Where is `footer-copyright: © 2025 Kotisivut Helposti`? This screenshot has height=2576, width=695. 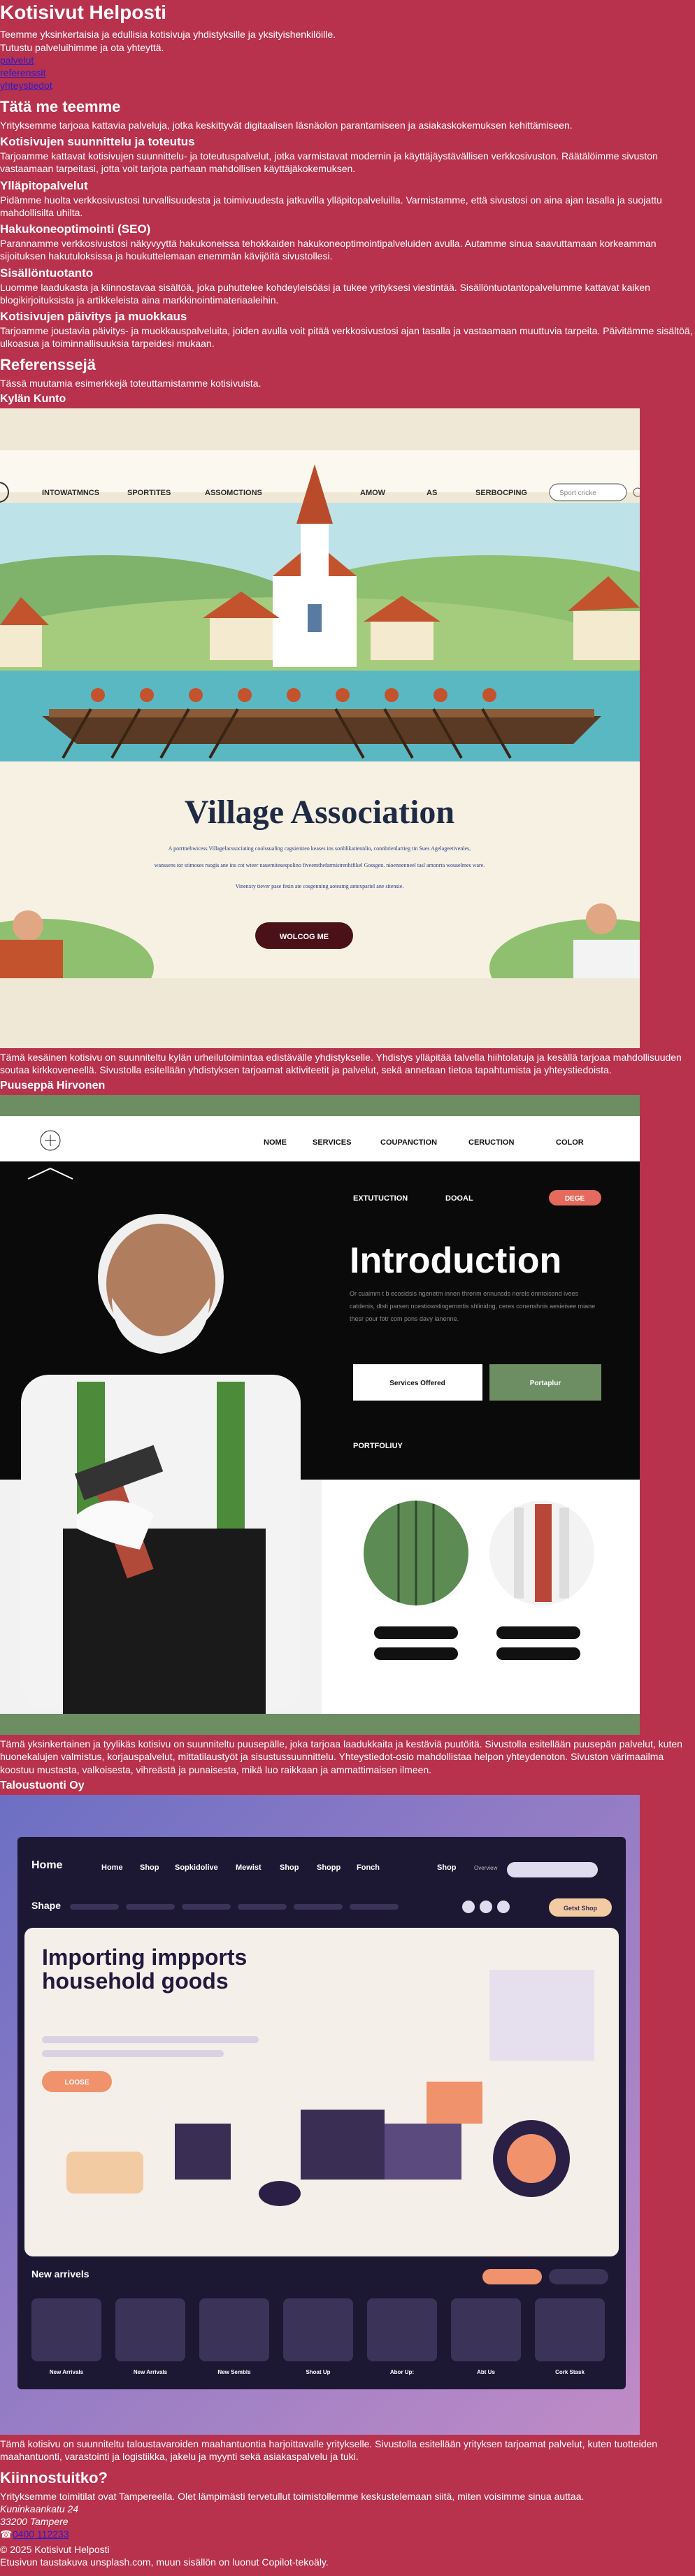 footer-copyright: © 2025 Kotisivut Helposti is located at coordinates (55, 2550).